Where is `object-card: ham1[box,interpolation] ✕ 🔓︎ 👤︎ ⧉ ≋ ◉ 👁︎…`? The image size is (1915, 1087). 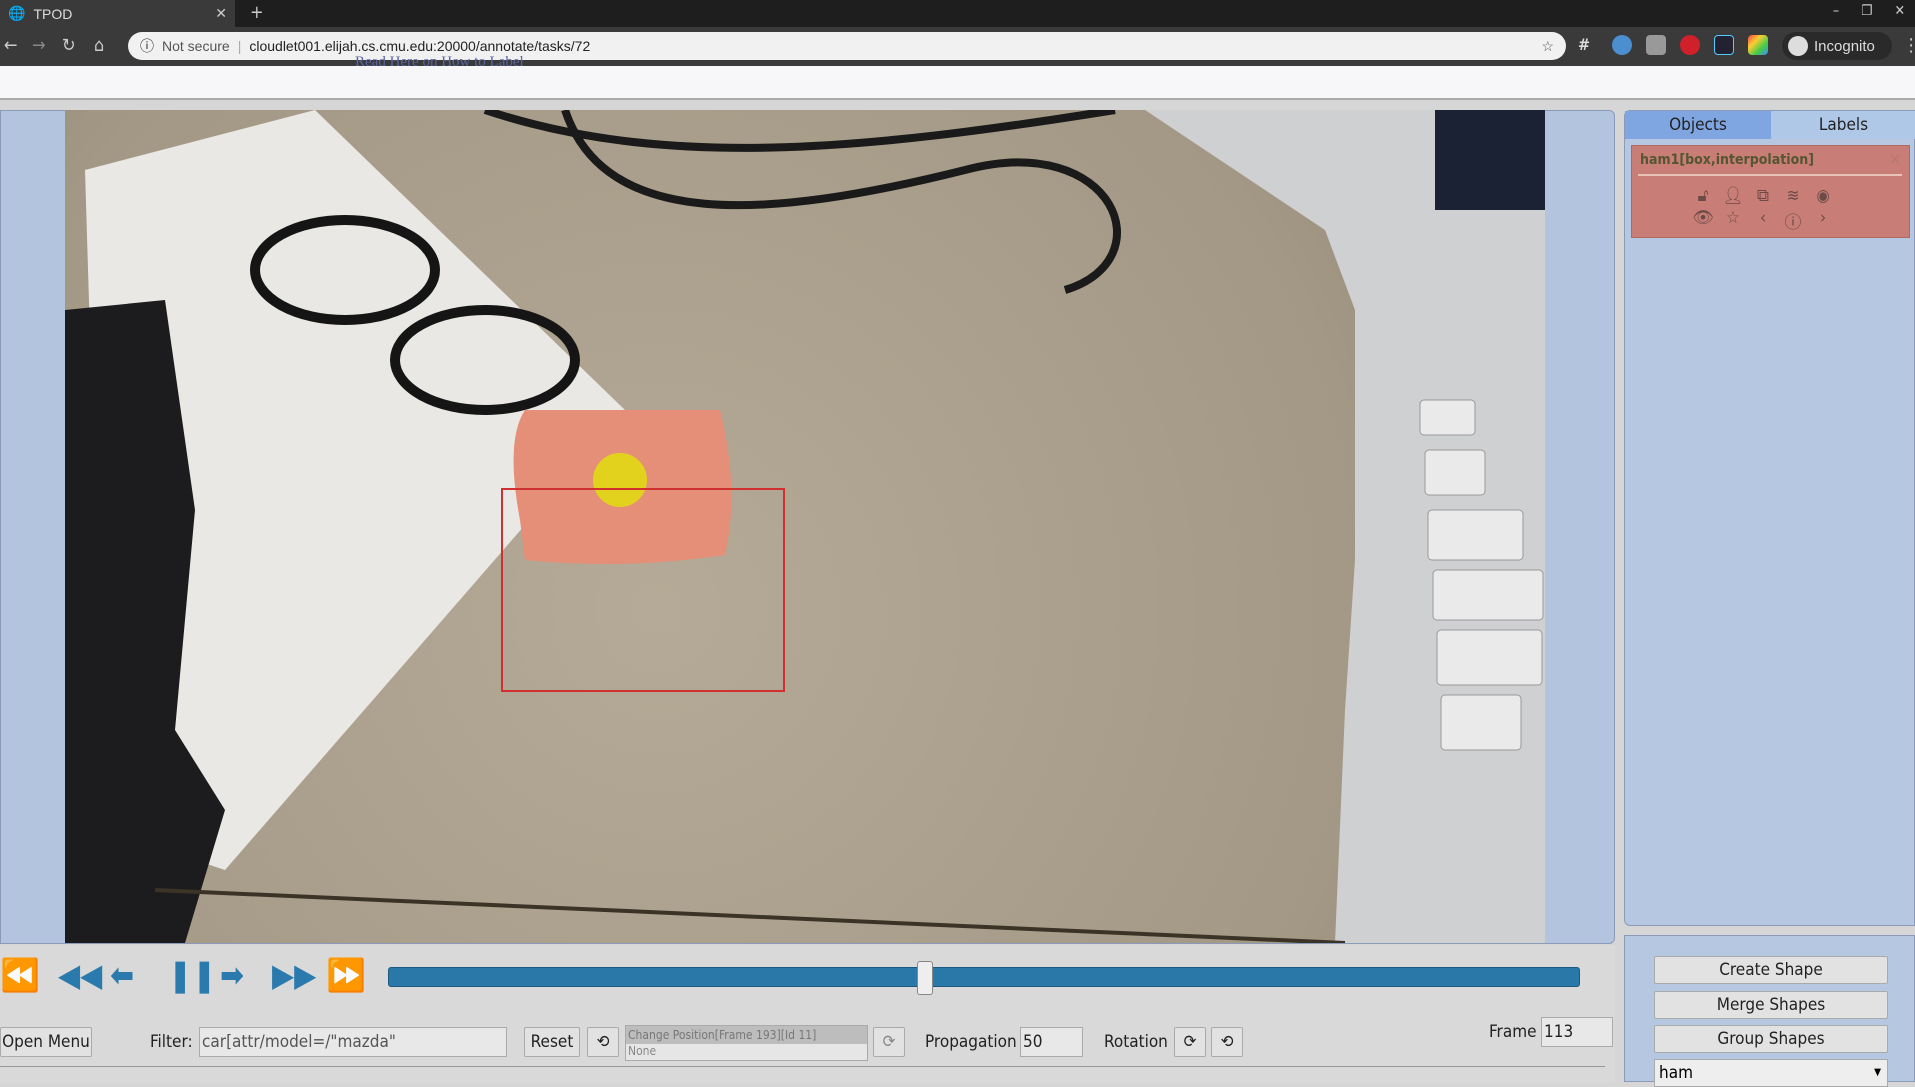 object-card: ham1[box,interpolation] ✕ 🔓︎ 👤︎ ⧉ ≋ ◉ 👁︎… is located at coordinates (1770, 191).